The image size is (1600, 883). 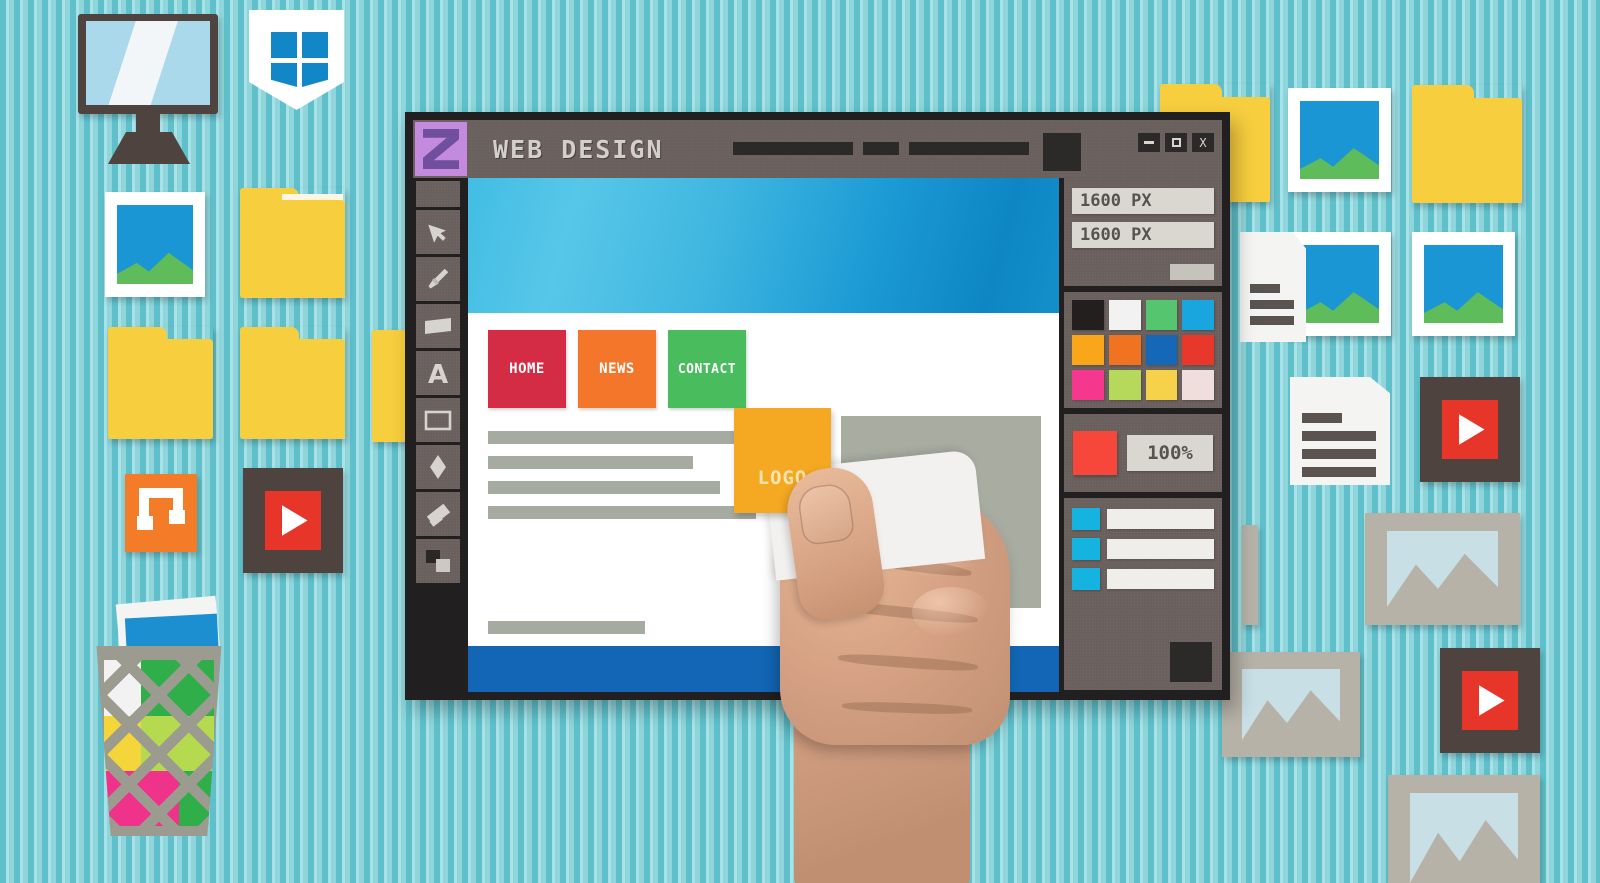 I want to click on nav-button-home-label: HOME, so click(x=527, y=369).